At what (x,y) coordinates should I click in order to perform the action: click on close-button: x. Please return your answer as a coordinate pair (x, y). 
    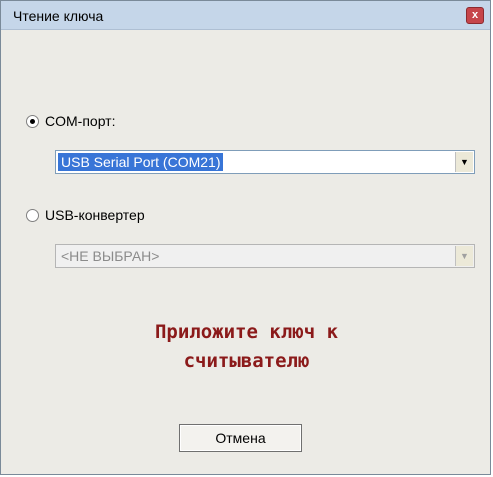
    Looking at the image, I should click on (475, 15).